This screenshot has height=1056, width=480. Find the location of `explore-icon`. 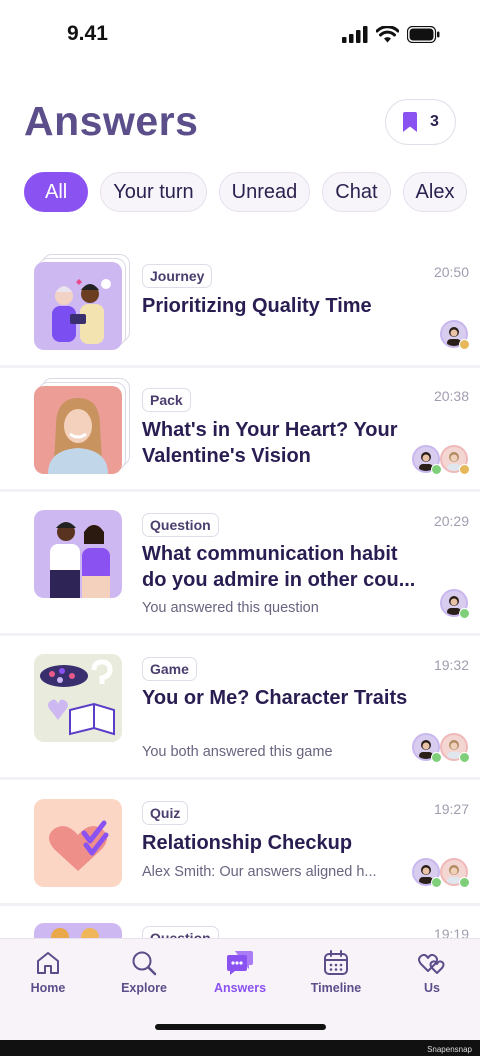

explore-icon is located at coordinates (144, 963).